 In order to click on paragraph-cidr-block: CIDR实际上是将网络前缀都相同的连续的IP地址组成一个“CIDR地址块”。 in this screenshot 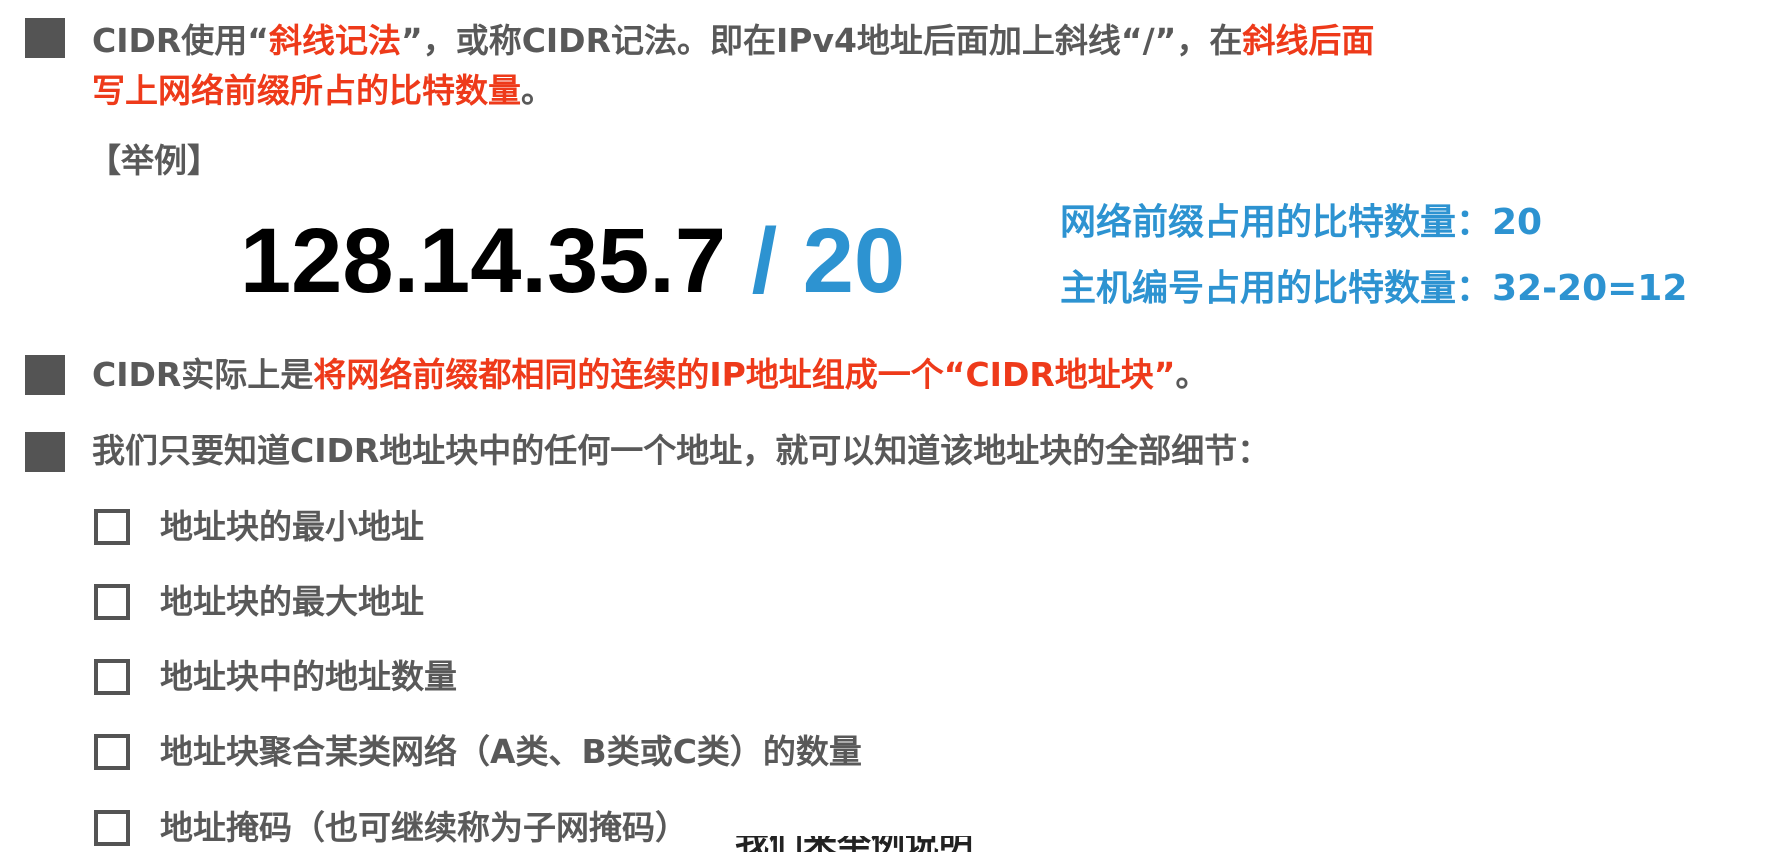, I will do `click(650, 375)`.